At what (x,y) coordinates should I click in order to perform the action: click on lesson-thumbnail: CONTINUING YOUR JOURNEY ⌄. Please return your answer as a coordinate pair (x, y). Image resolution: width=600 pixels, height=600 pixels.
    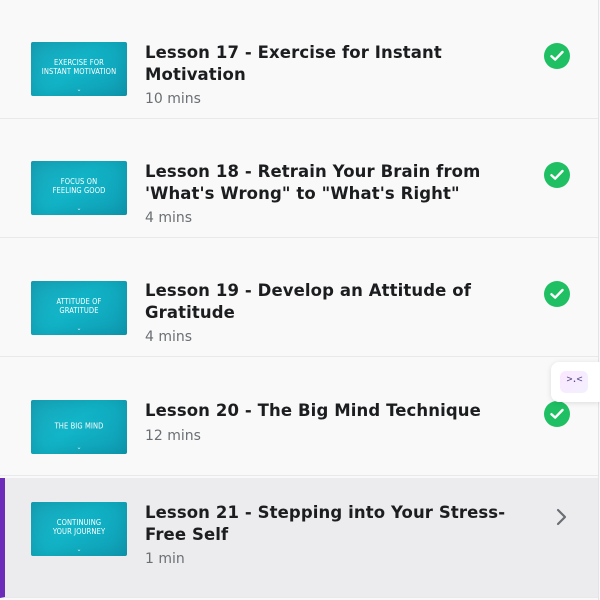
    Looking at the image, I should click on (79, 529).